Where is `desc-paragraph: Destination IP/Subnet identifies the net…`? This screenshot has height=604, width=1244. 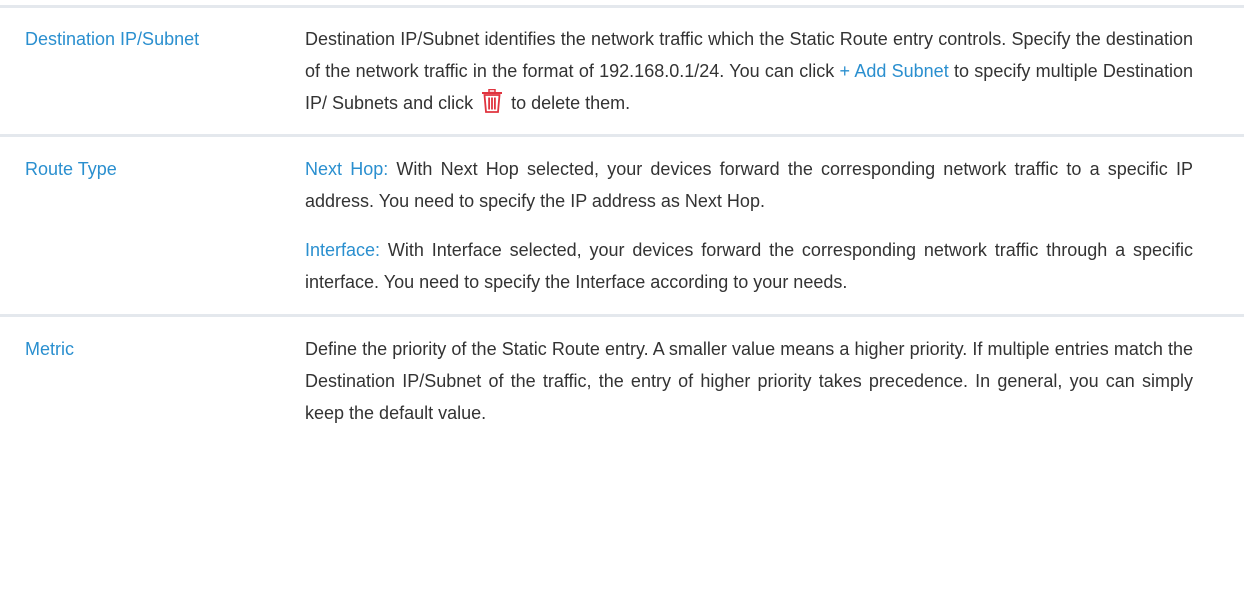 desc-paragraph: Destination IP/Subnet identifies the net… is located at coordinates (749, 71).